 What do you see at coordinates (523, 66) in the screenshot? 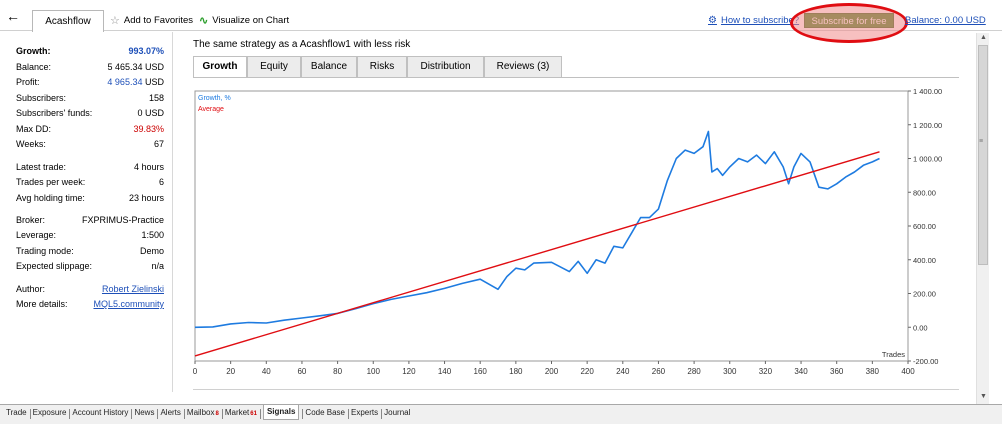
I see `tab-reviews: Reviews (3)` at bounding box center [523, 66].